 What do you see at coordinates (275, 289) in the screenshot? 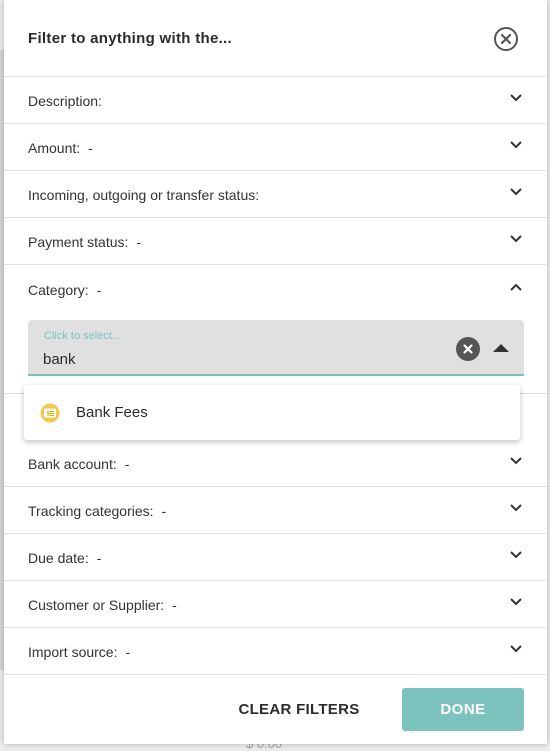
I see `filter-row-category: Category: -` at bounding box center [275, 289].